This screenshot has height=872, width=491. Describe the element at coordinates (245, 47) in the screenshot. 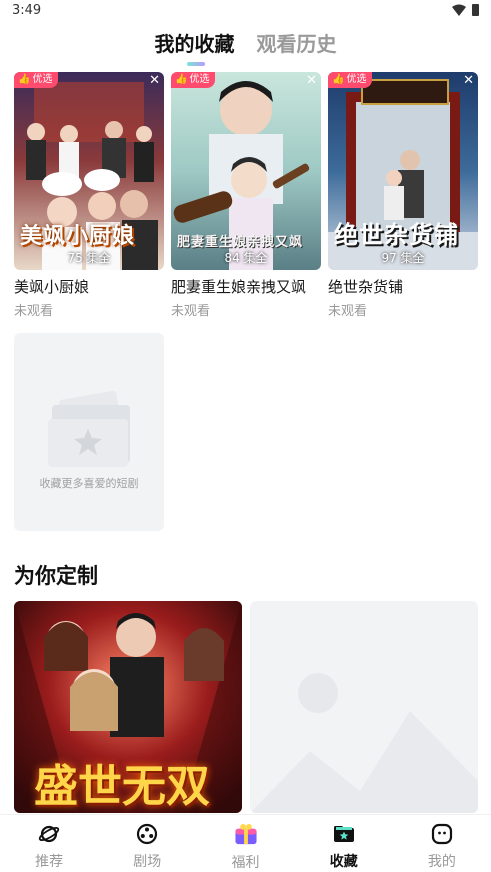

I see `top-tabs: 我的收藏 观看历史` at that location.